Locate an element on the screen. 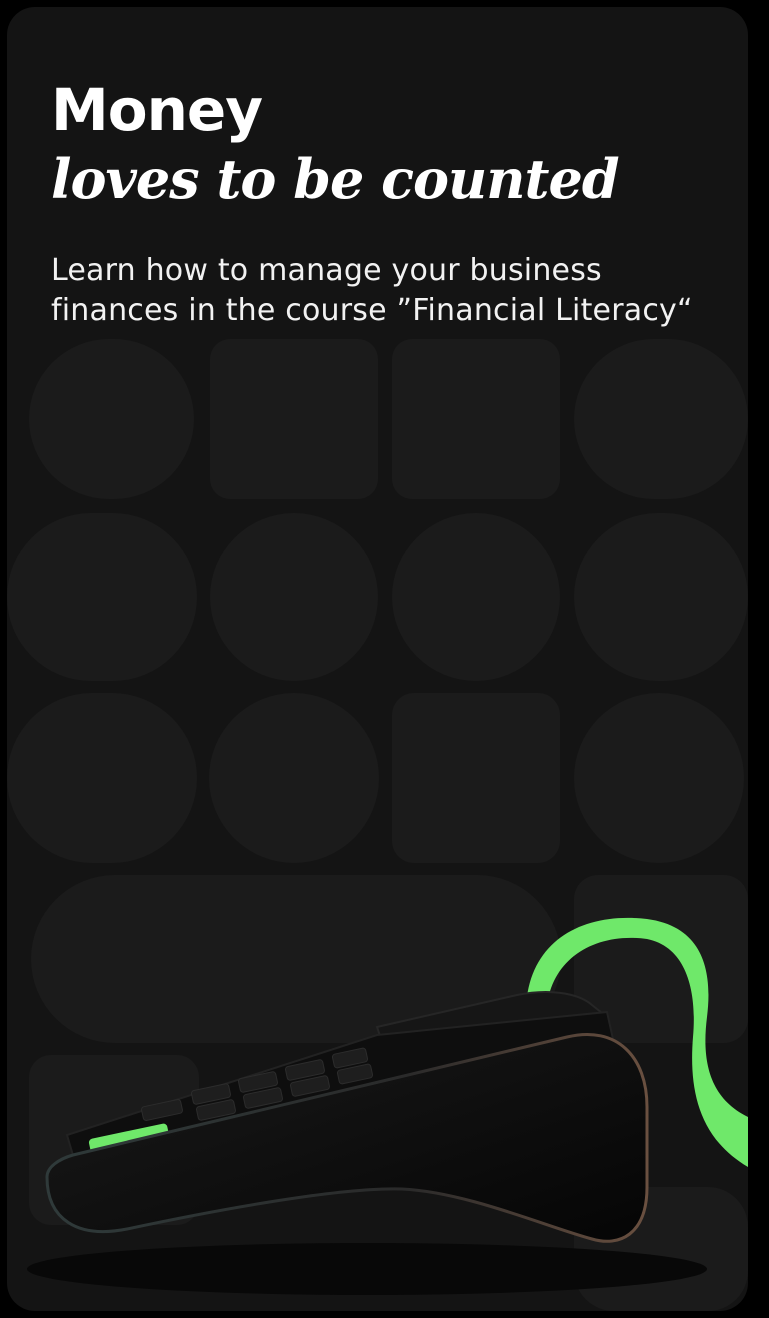 The width and height of the screenshot is (769, 1318). terminal-shadow is located at coordinates (367, 1269).